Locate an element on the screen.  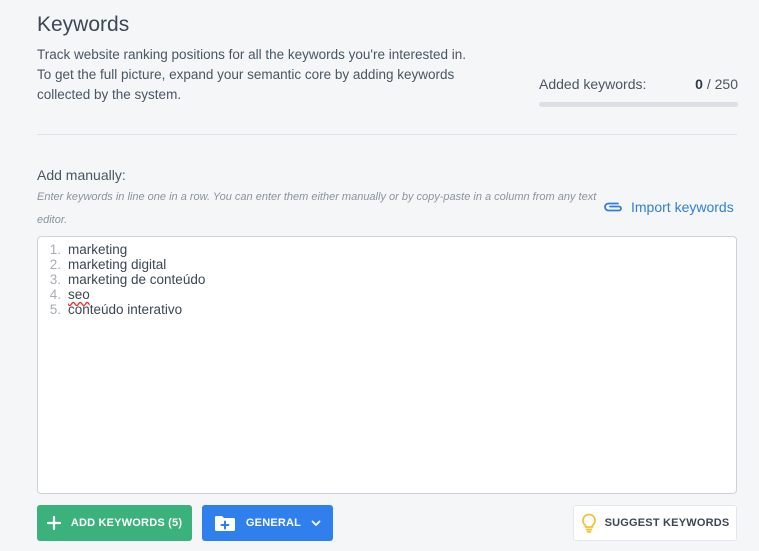
keyword-text: marketing digital is located at coordinates (117, 264).